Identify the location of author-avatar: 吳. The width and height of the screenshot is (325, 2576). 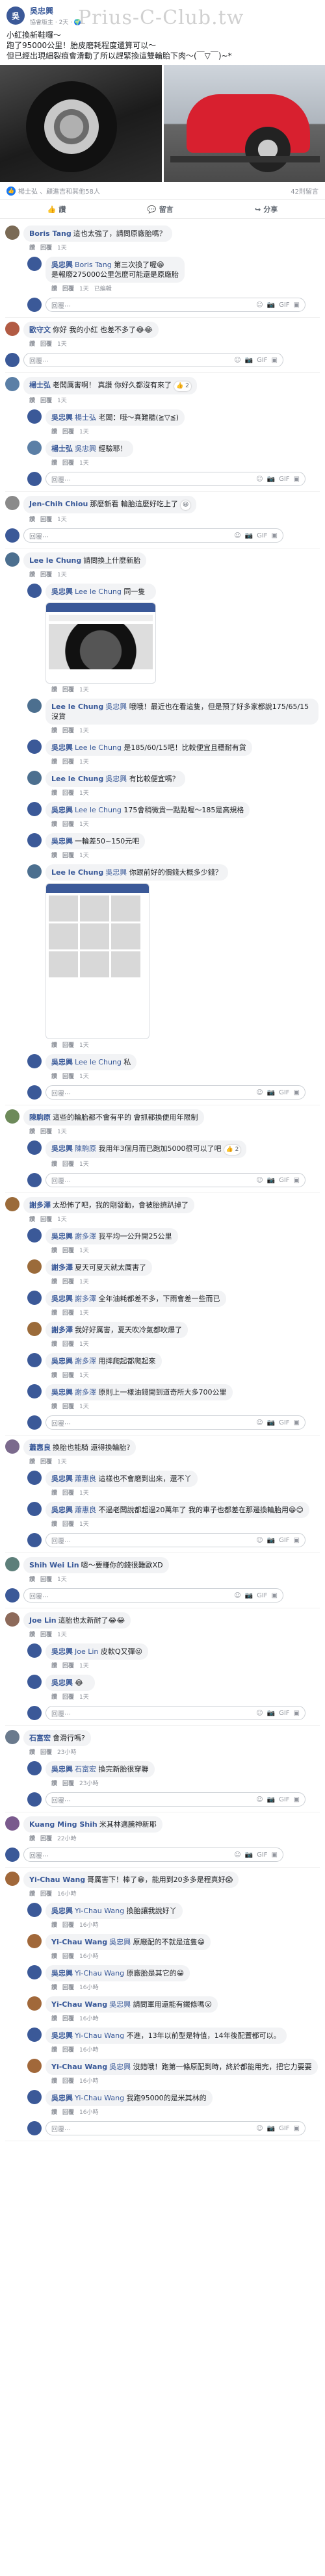
(15, 16).